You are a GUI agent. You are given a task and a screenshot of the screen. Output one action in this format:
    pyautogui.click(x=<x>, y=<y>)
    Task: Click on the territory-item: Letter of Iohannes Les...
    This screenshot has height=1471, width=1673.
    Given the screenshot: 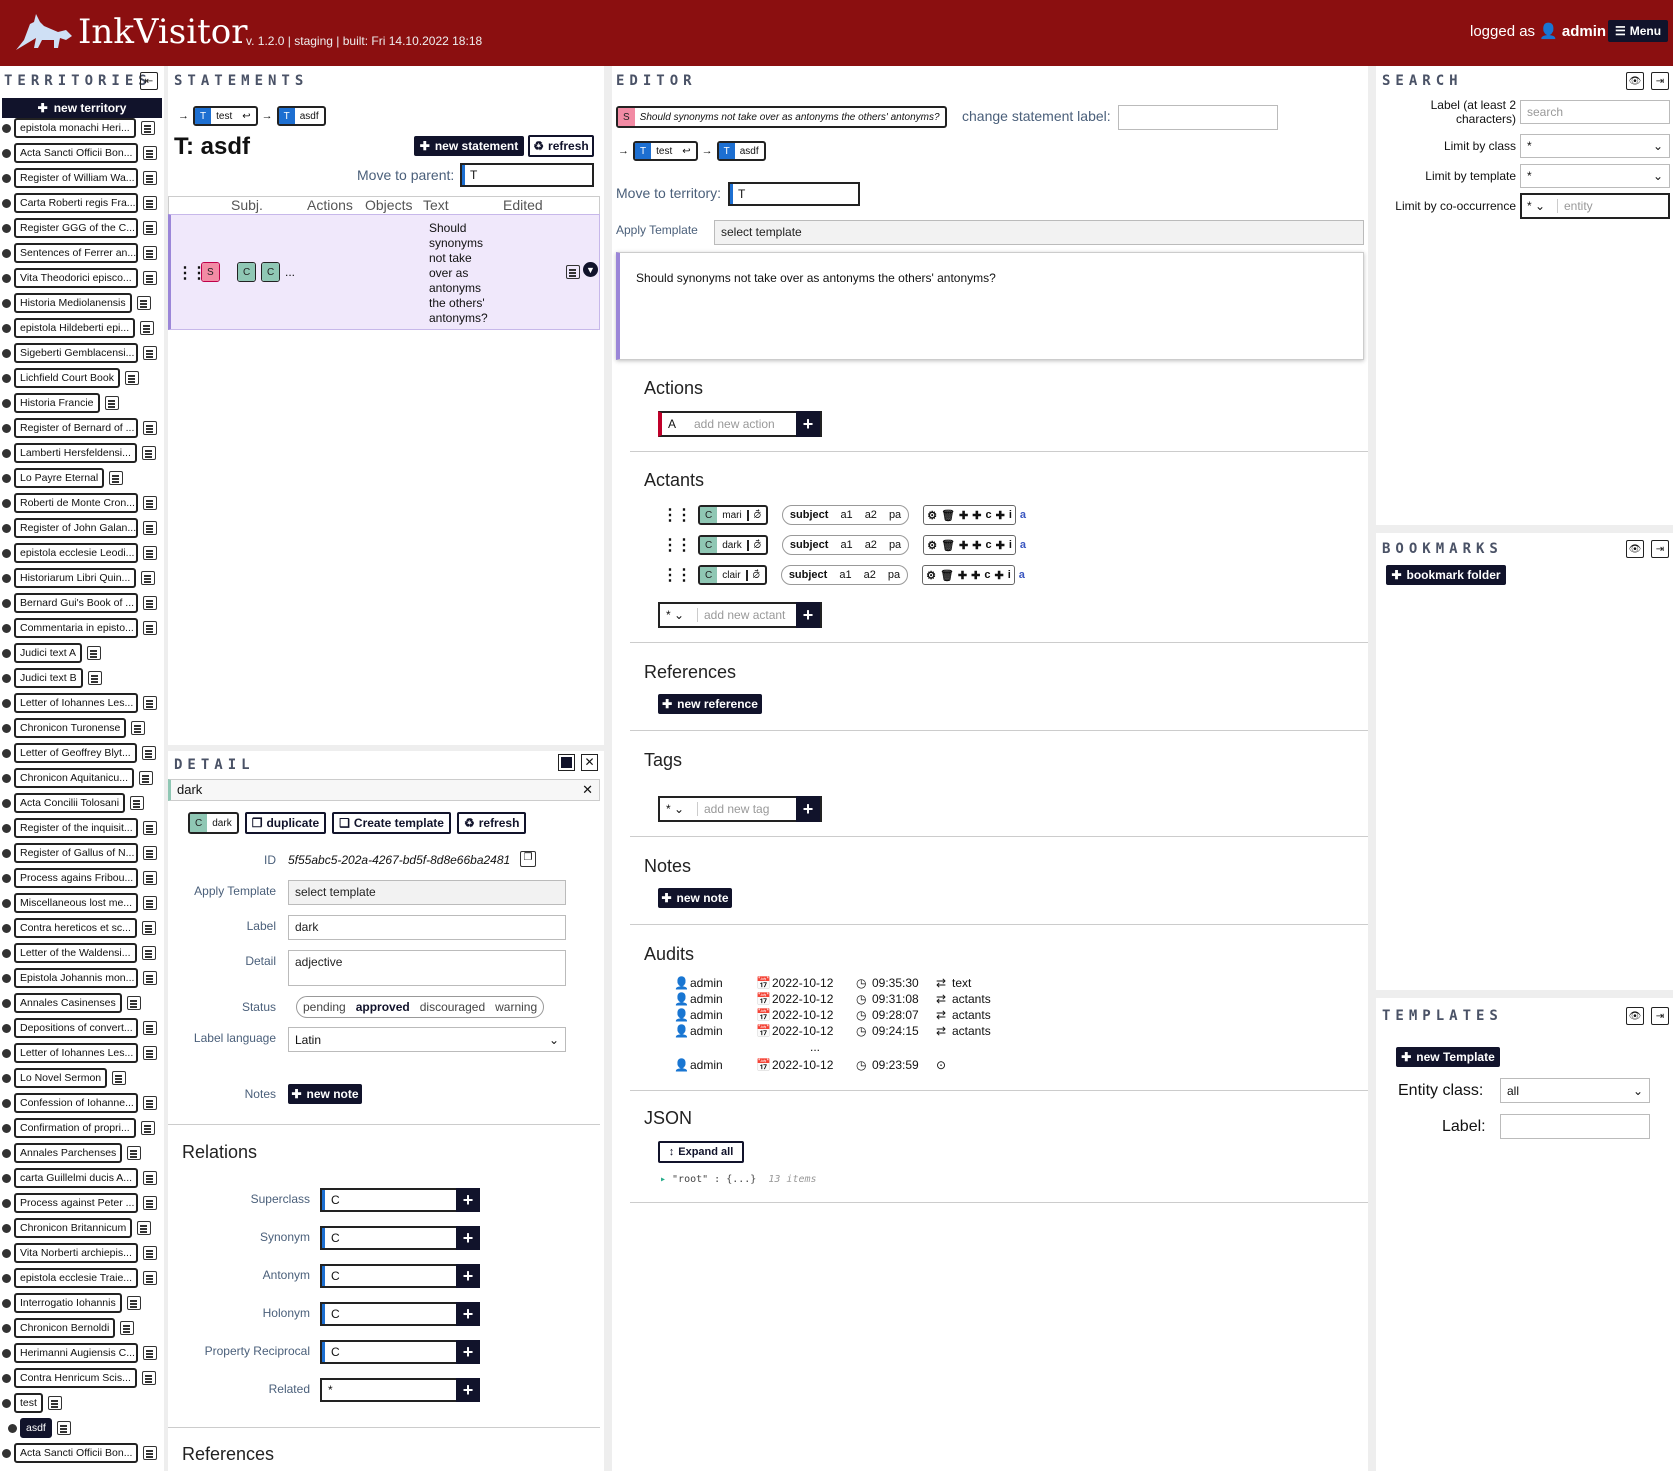 What is the action you would take?
    pyautogui.click(x=78, y=703)
    